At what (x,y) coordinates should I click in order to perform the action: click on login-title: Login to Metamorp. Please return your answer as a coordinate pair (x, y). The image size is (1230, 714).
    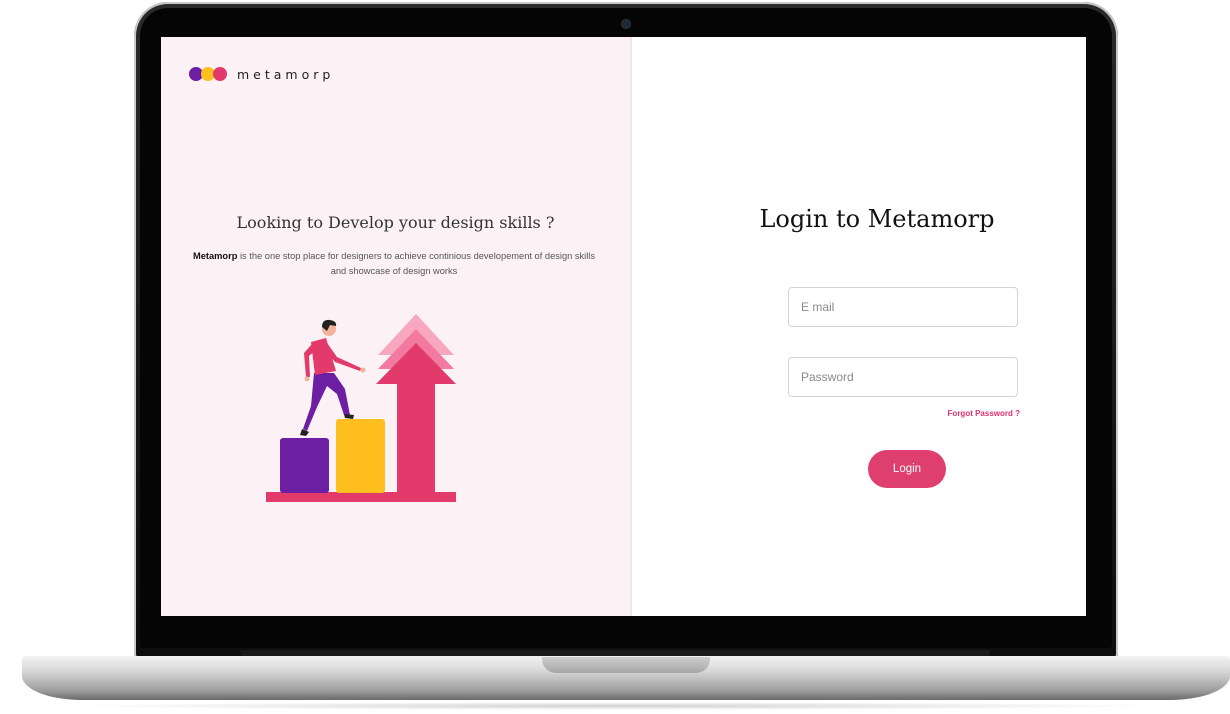
    Looking at the image, I should click on (877, 219).